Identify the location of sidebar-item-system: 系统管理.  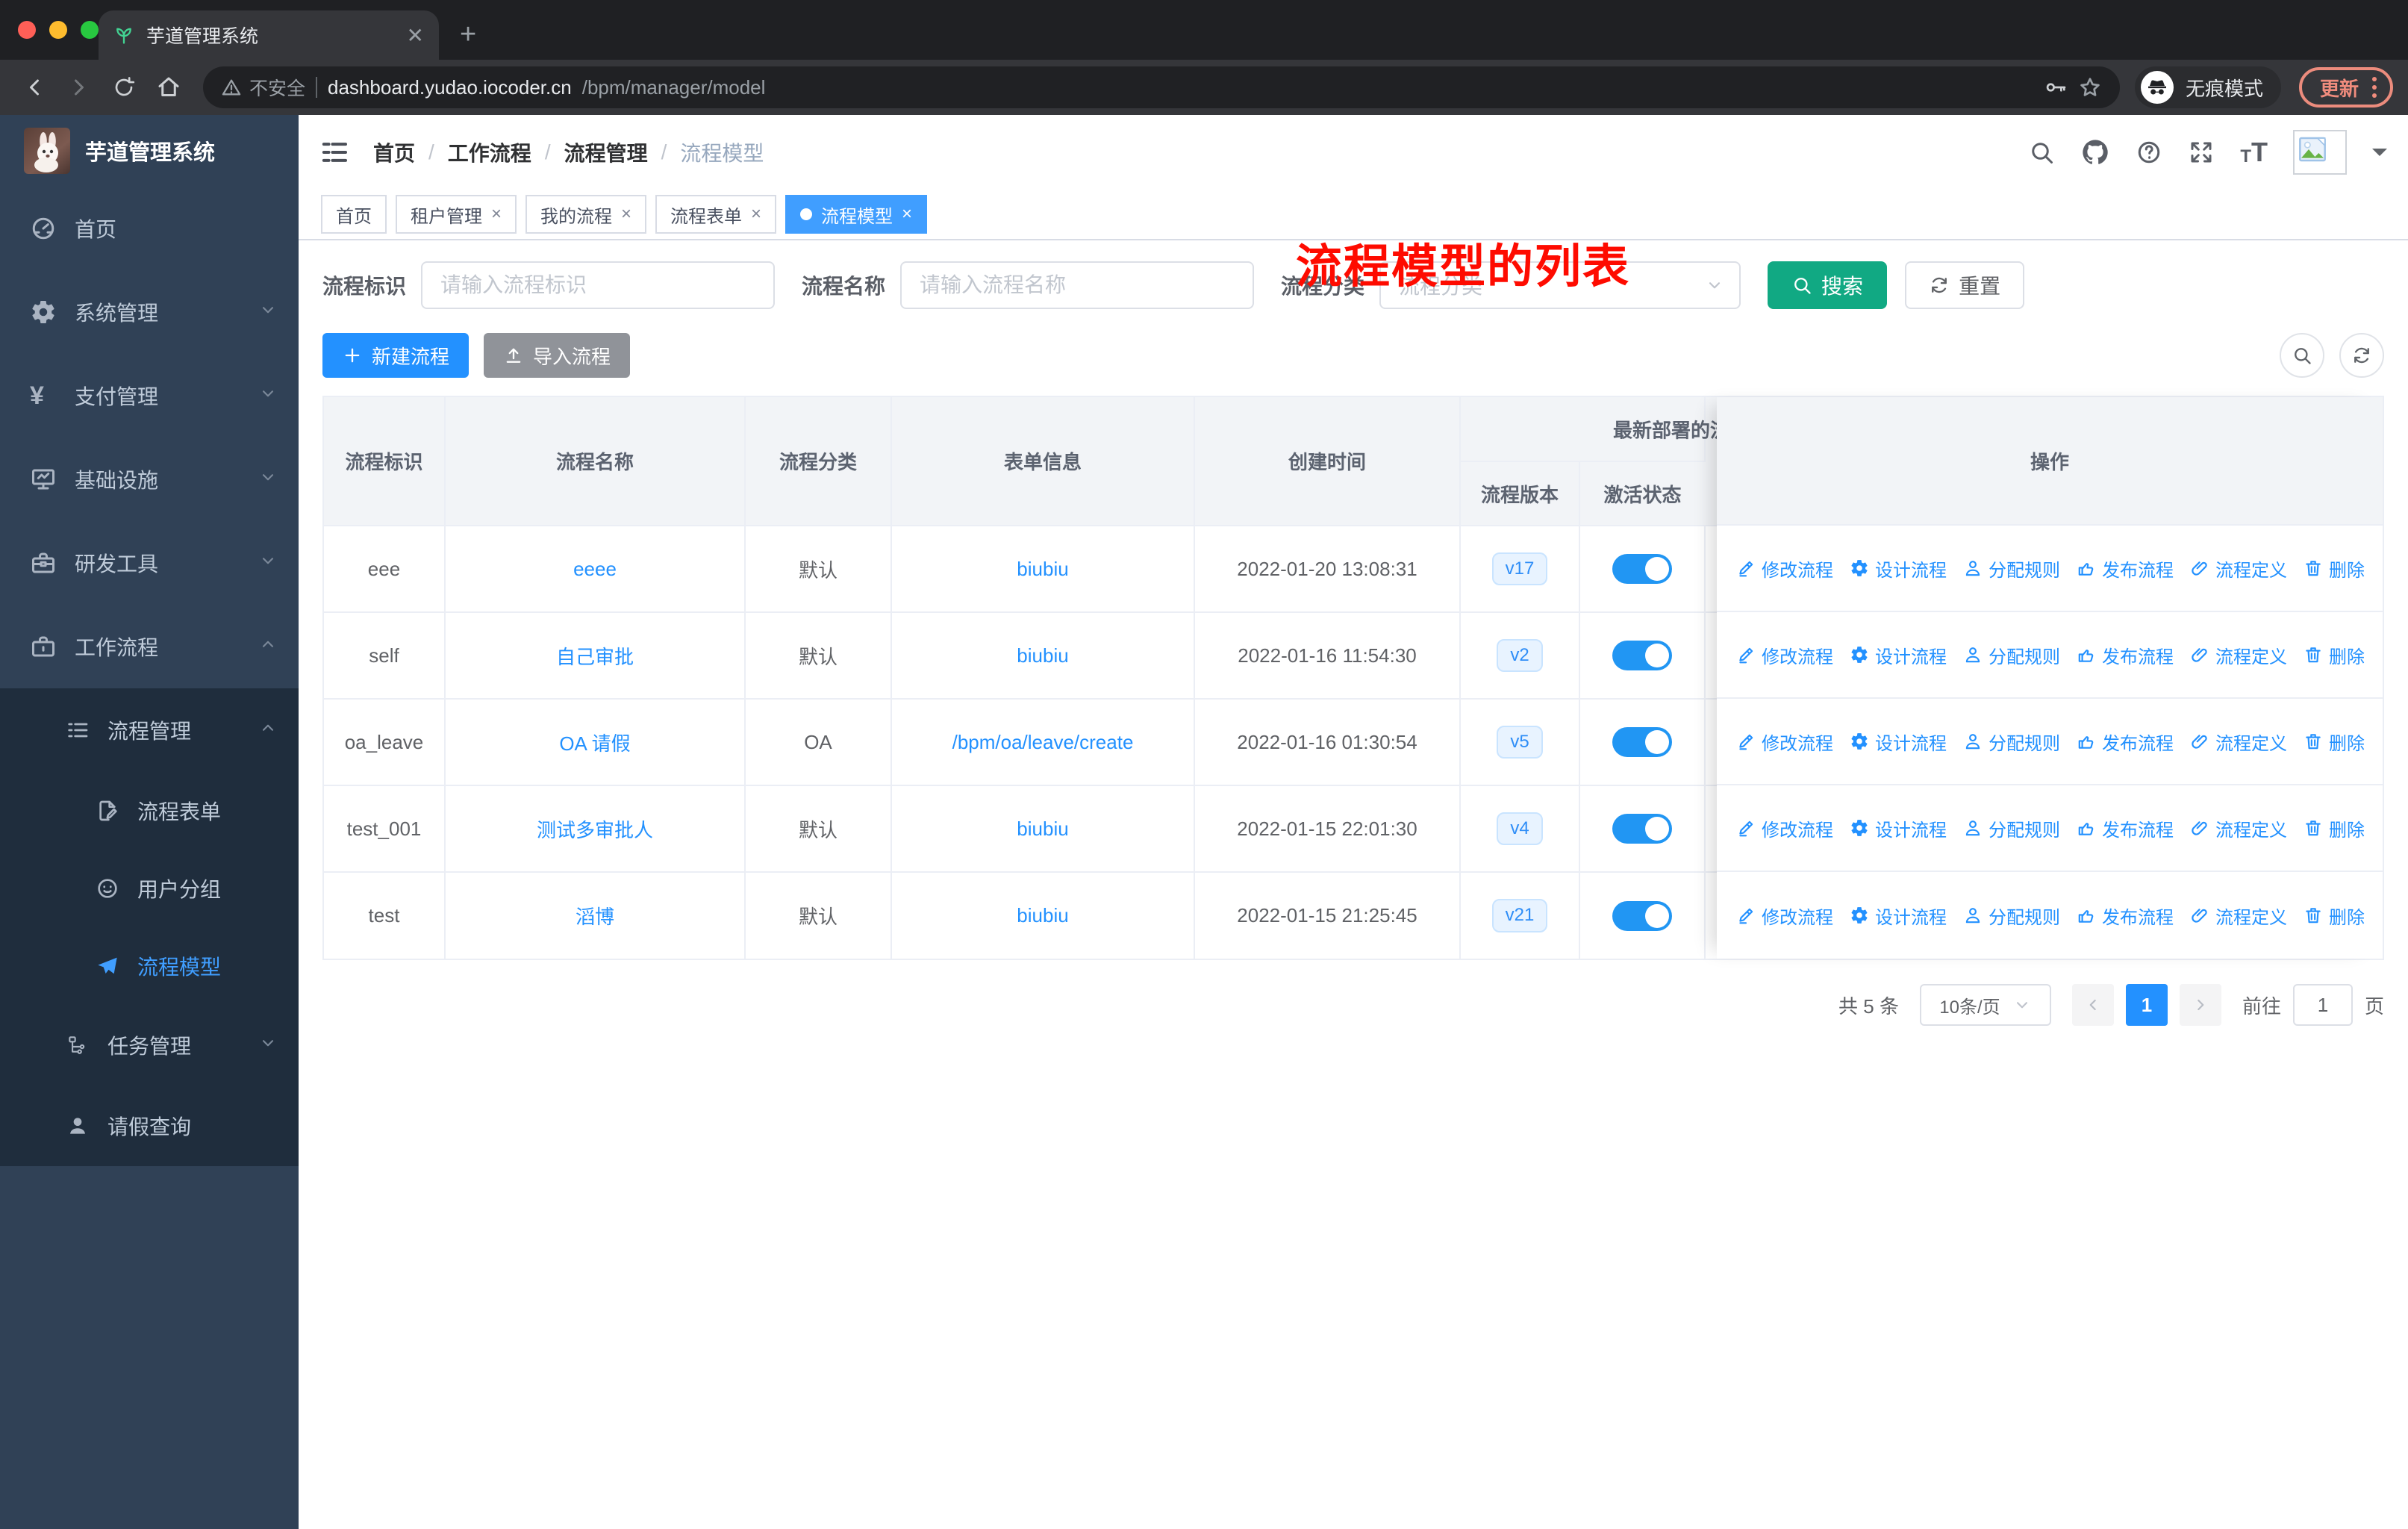
(149, 312).